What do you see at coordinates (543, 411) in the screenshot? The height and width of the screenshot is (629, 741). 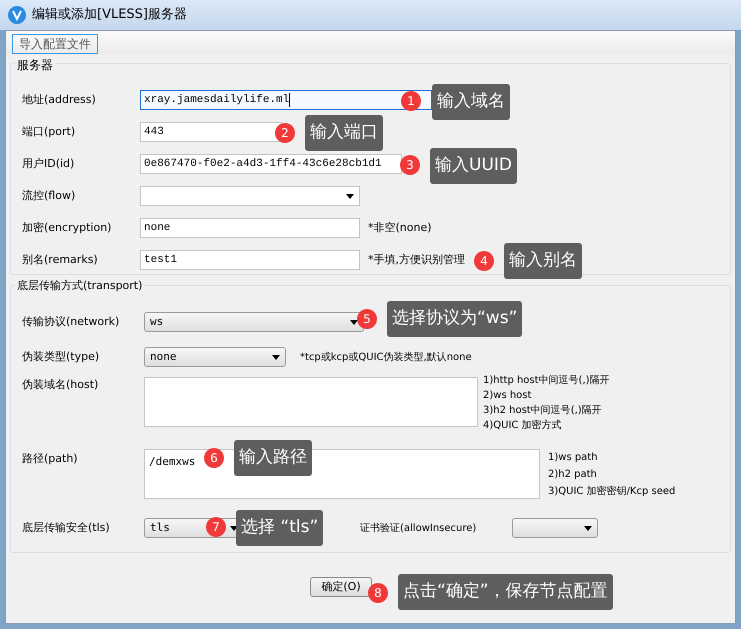 I see `host-note: 3)h2 host中间逗号(,)隔开` at bounding box center [543, 411].